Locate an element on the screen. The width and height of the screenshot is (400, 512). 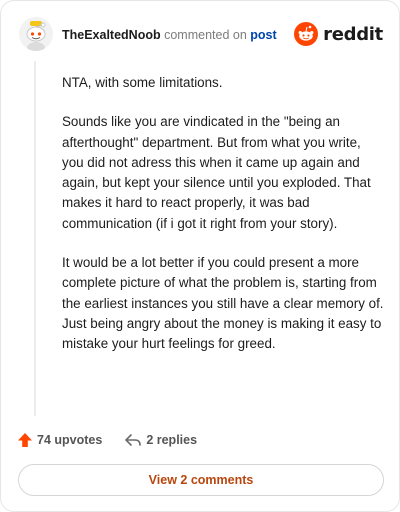
post-link: post is located at coordinates (263, 35).